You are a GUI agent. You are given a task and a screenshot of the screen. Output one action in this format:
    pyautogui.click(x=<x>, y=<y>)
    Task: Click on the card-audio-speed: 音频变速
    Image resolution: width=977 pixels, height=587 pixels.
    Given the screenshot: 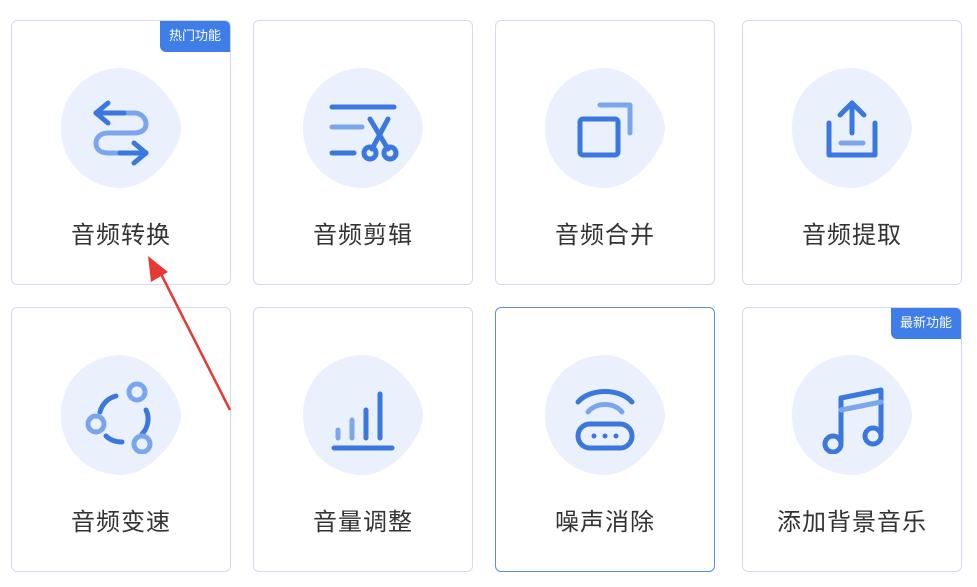 What is the action you would take?
    pyautogui.click(x=121, y=439)
    